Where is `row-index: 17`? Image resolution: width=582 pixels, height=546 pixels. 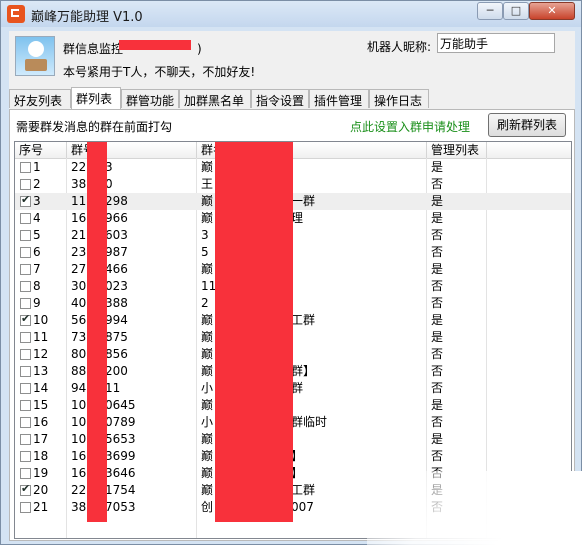 row-index: 17 is located at coordinates (41, 439).